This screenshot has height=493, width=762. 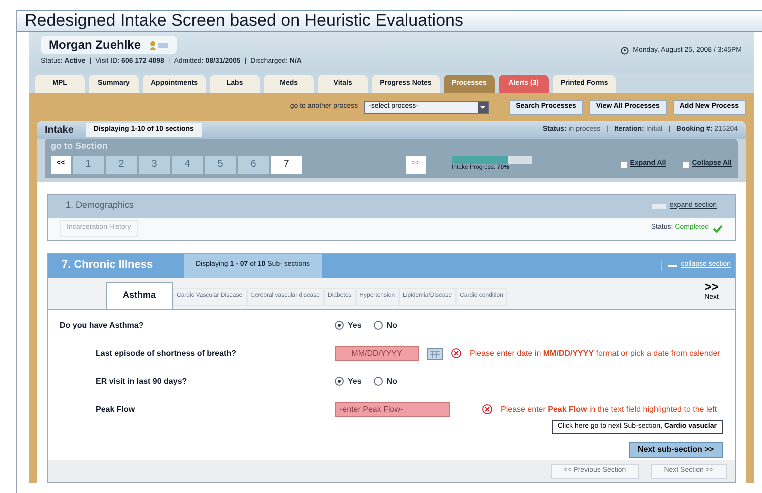 What do you see at coordinates (187, 165) in the screenshot?
I see `page-button: 4` at bounding box center [187, 165].